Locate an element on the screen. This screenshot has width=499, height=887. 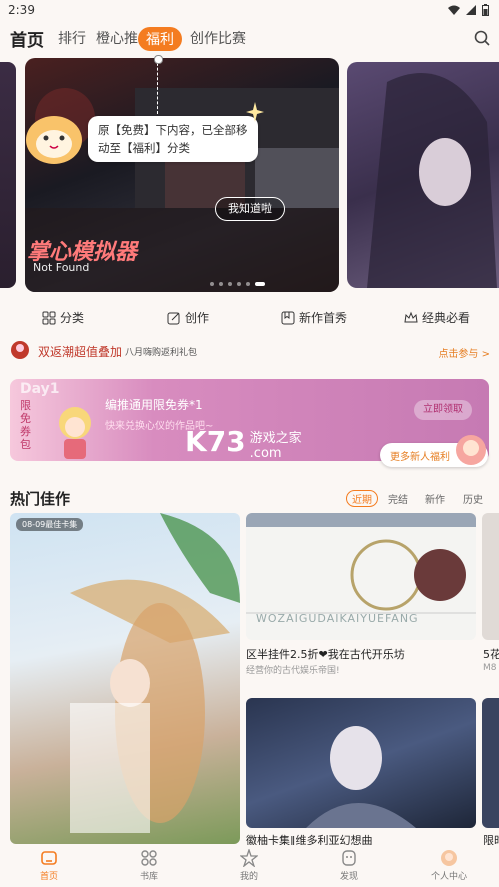
filter-new: 新作 is located at coordinates (435, 498).